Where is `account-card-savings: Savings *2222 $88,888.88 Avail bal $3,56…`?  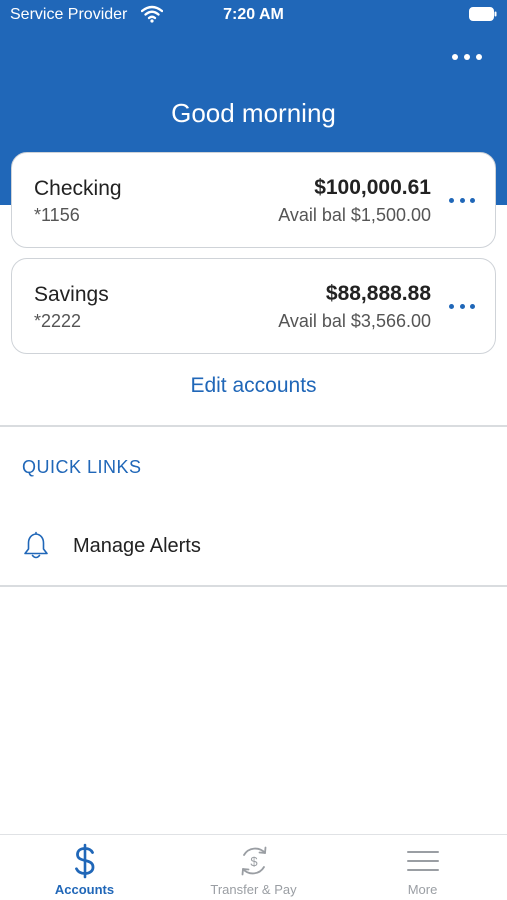
account-card-savings: Savings *2222 $88,888.88 Avail bal $3,56… is located at coordinates (253, 306).